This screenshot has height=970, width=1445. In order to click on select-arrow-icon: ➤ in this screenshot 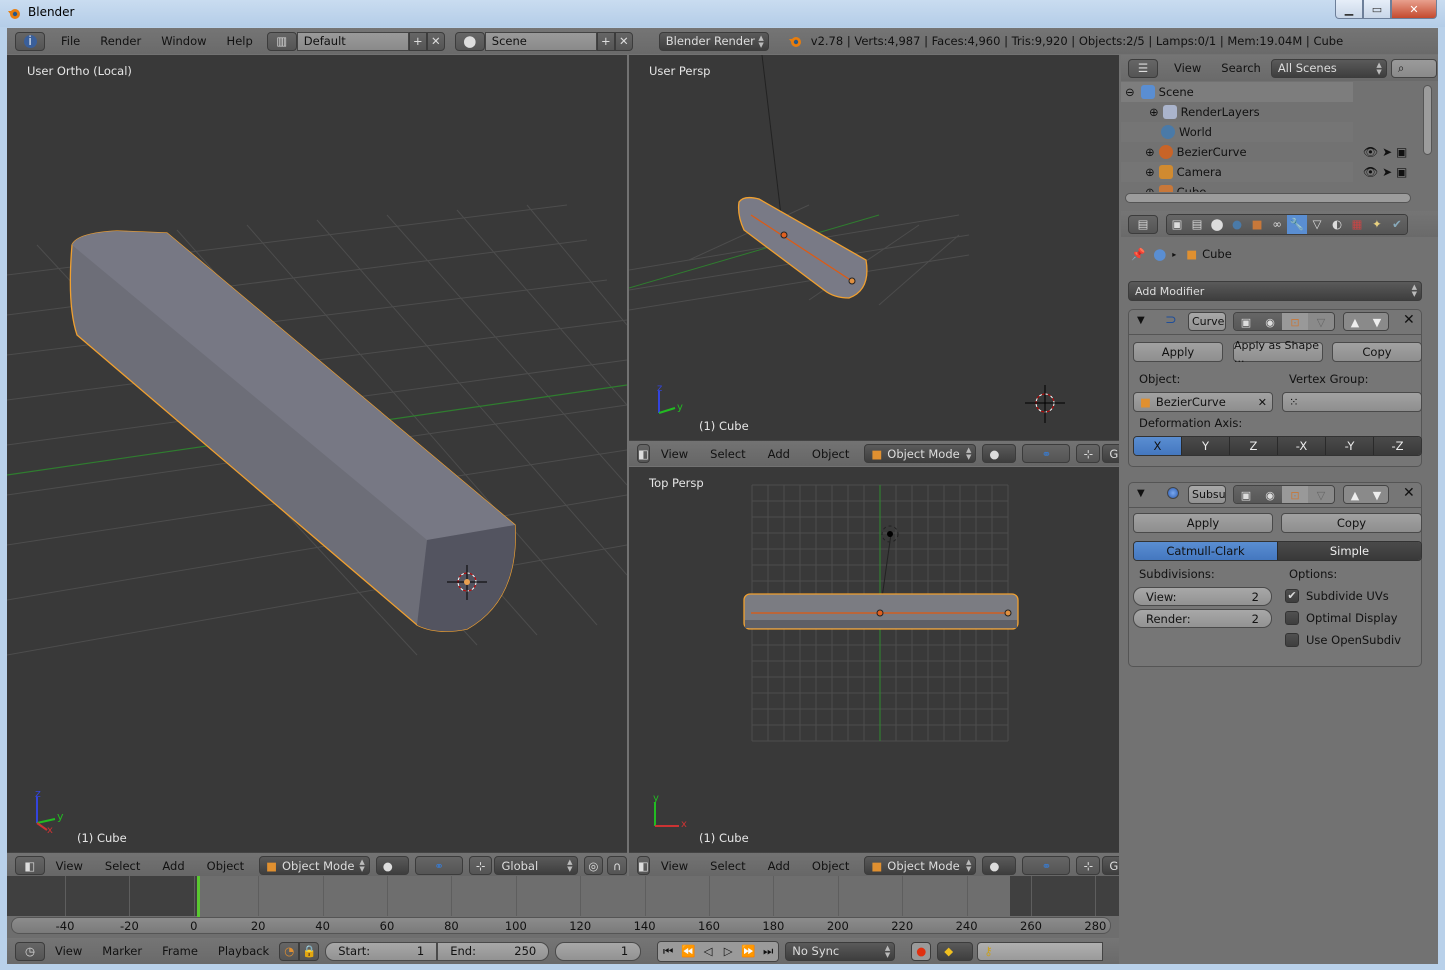, I will do `click(1387, 172)`.